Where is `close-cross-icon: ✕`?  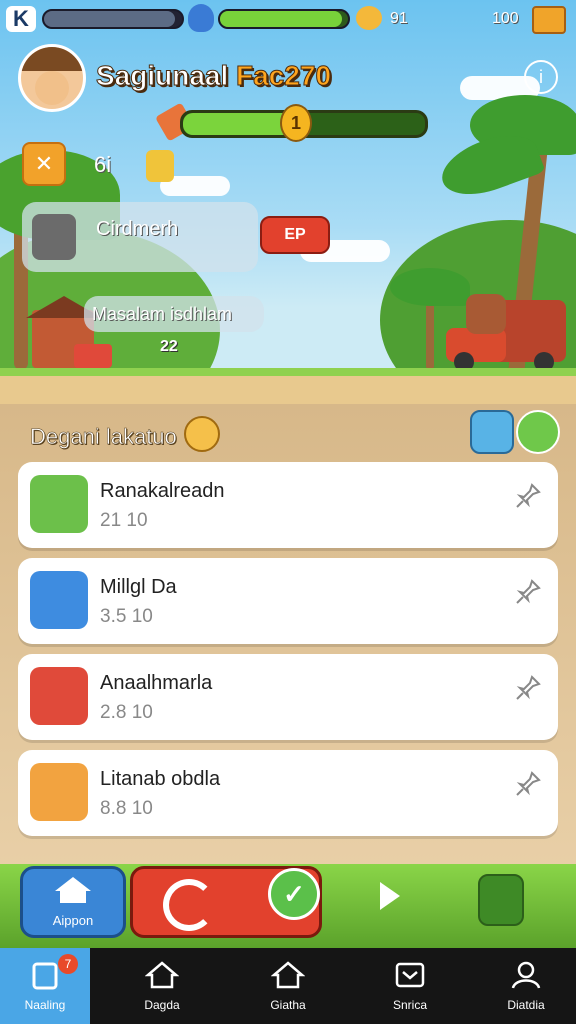 close-cross-icon: ✕ is located at coordinates (44, 164).